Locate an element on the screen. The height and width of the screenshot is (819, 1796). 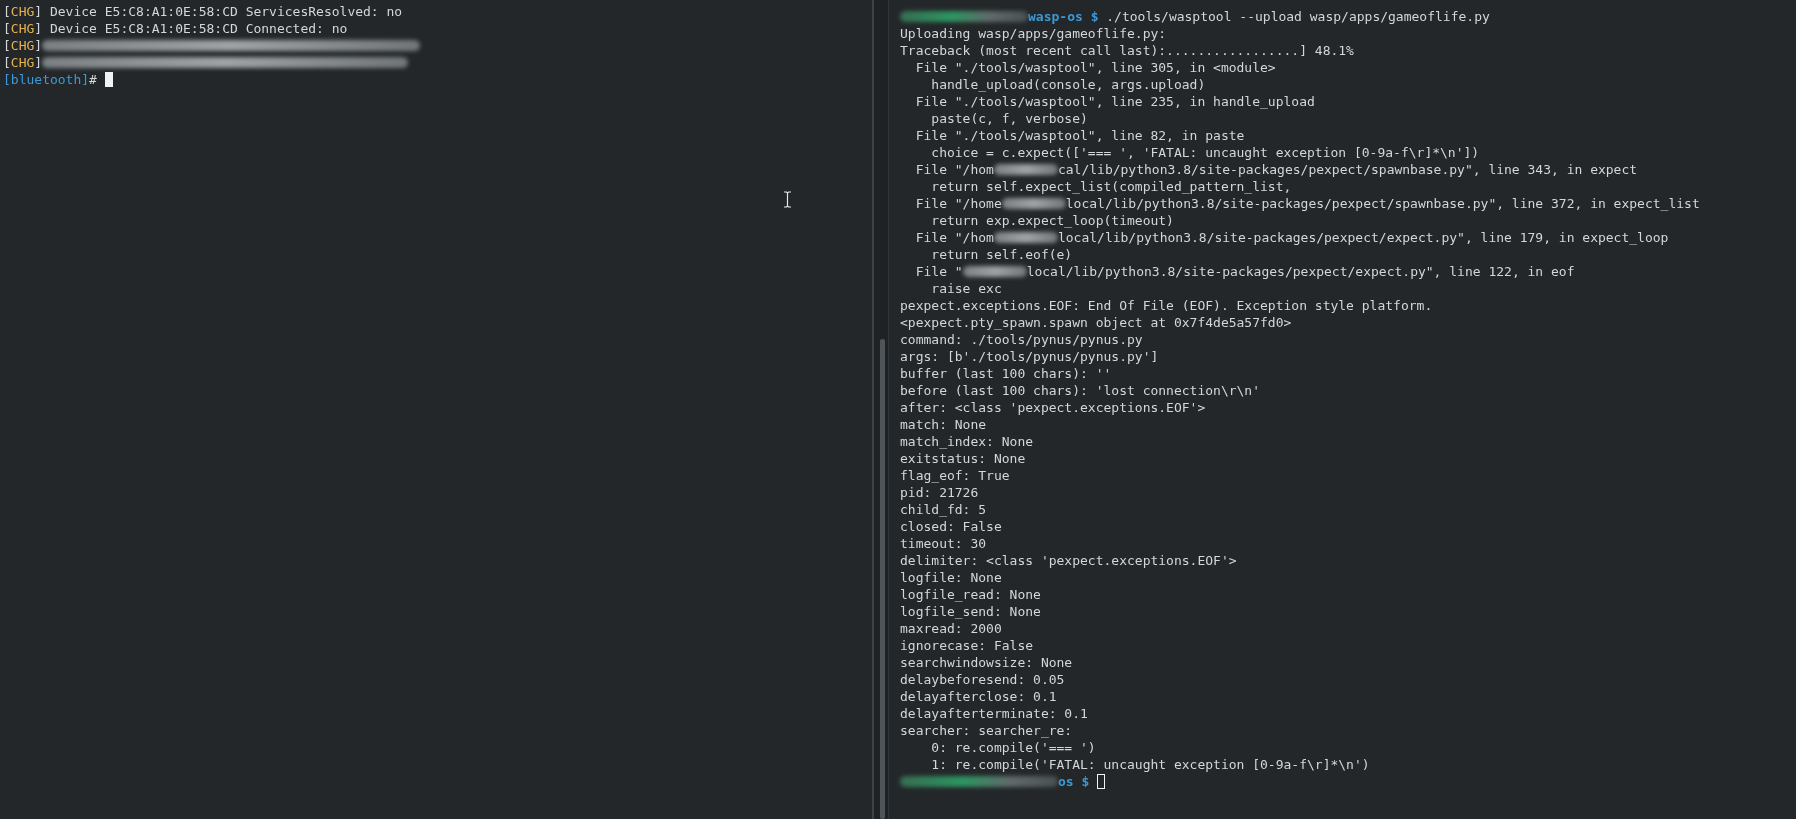
terminal-text: delayafterclose: 0.1 is located at coordinates (978, 696).